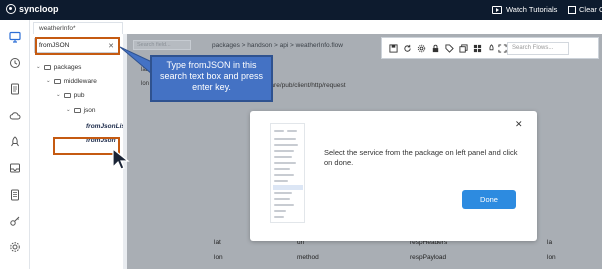 The image size is (602, 269). I want to click on left-icon-rail, so click(15, 144).